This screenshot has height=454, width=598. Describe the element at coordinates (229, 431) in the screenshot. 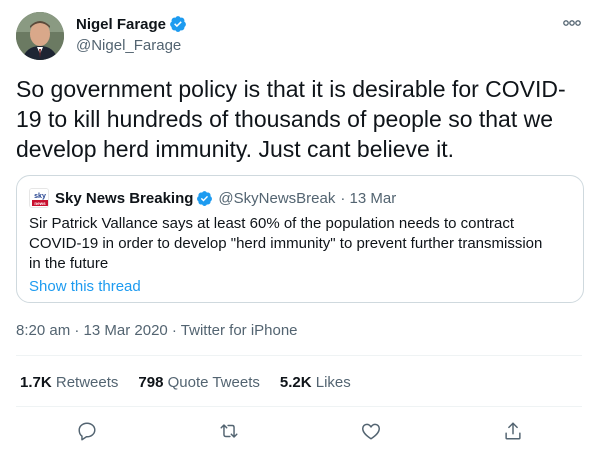

I see `retweet-icon` at that location.